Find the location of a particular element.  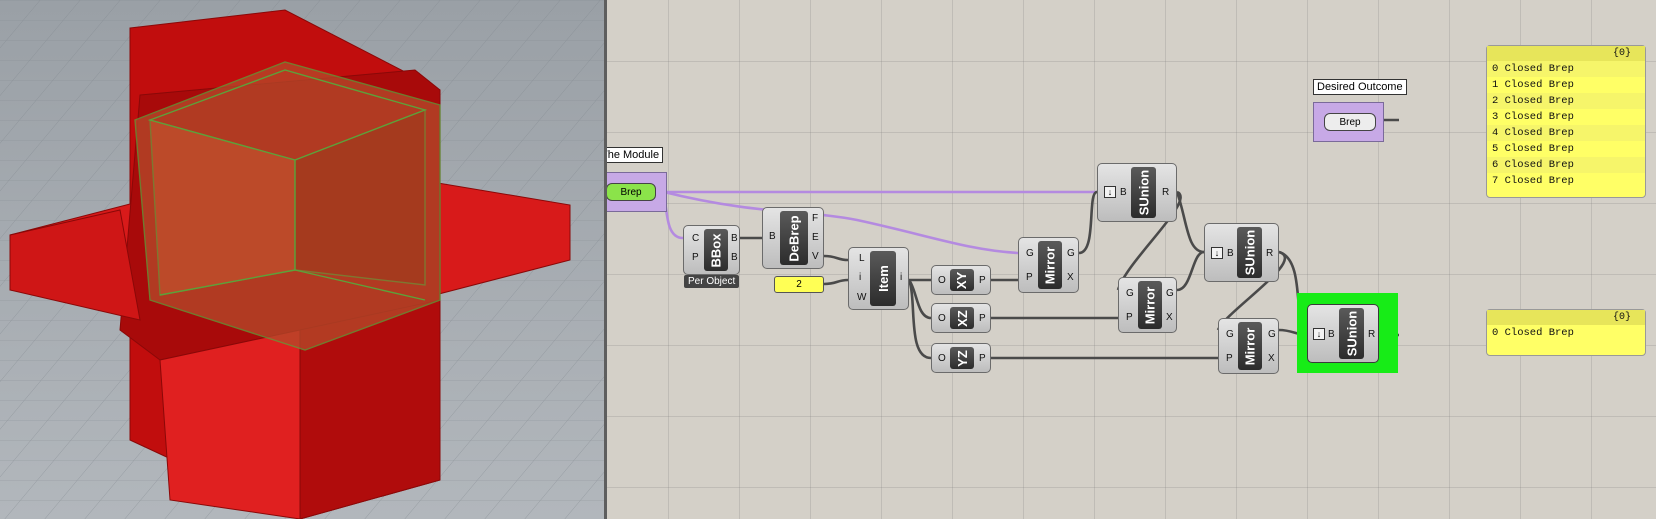

sunion3-core: SUnion is located at coordinates (1351, 333).